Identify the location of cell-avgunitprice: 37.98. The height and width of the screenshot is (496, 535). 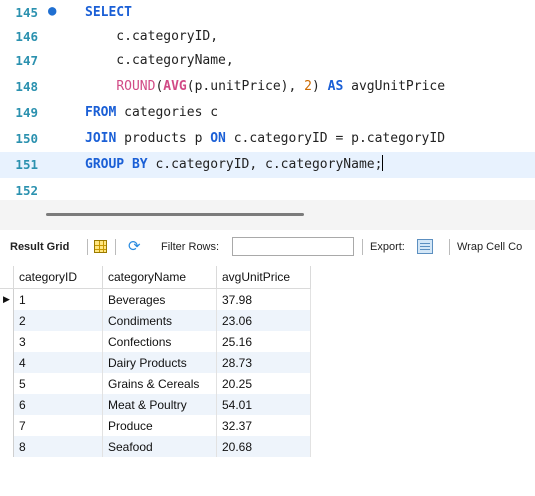
(263, 299).